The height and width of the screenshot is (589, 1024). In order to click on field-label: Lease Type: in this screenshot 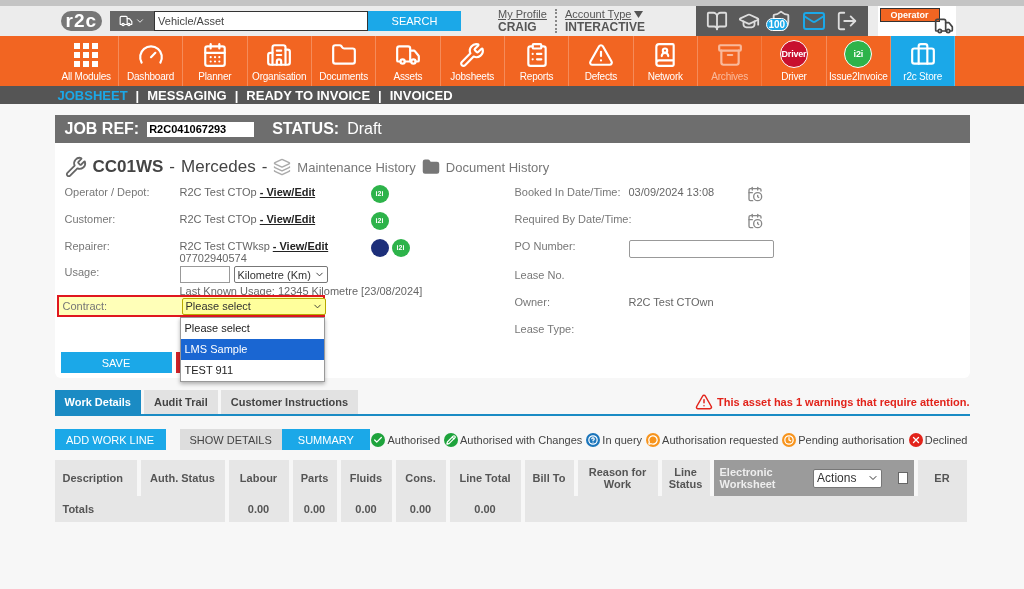, I will do `click(544, 329)`.